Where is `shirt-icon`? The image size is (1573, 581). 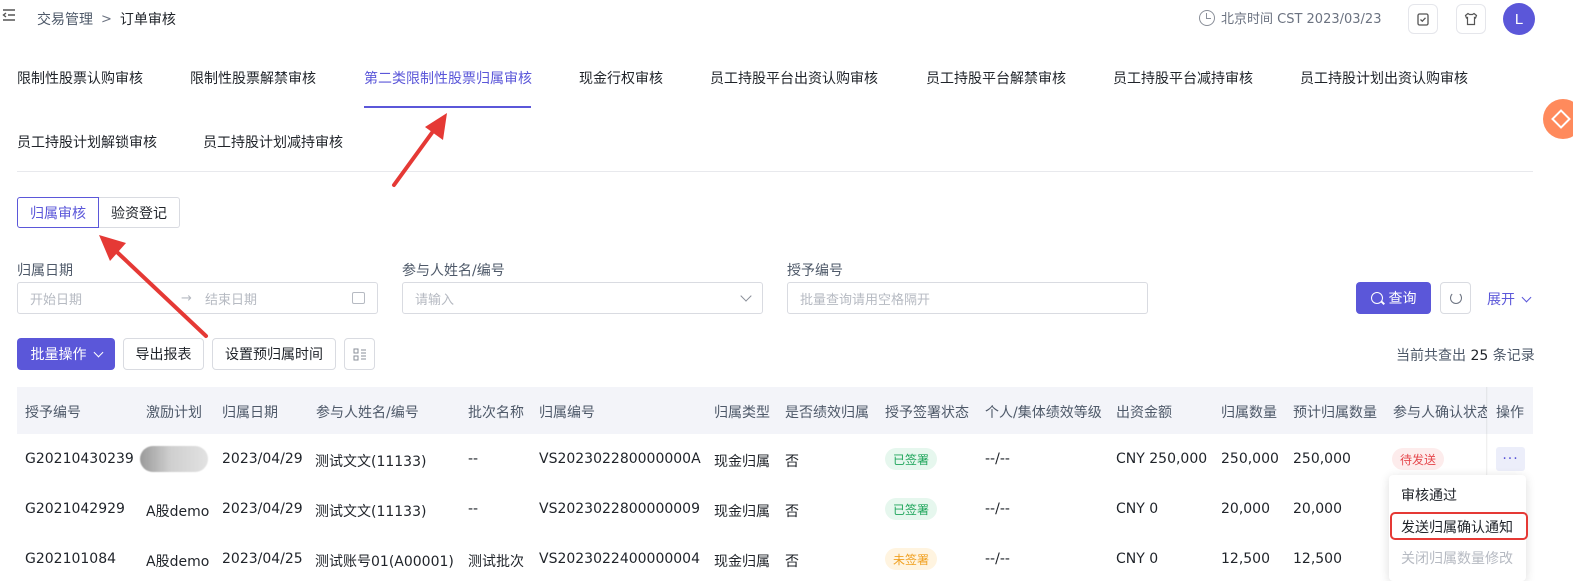
shirt-icon is located at coordinates (1471, 19).